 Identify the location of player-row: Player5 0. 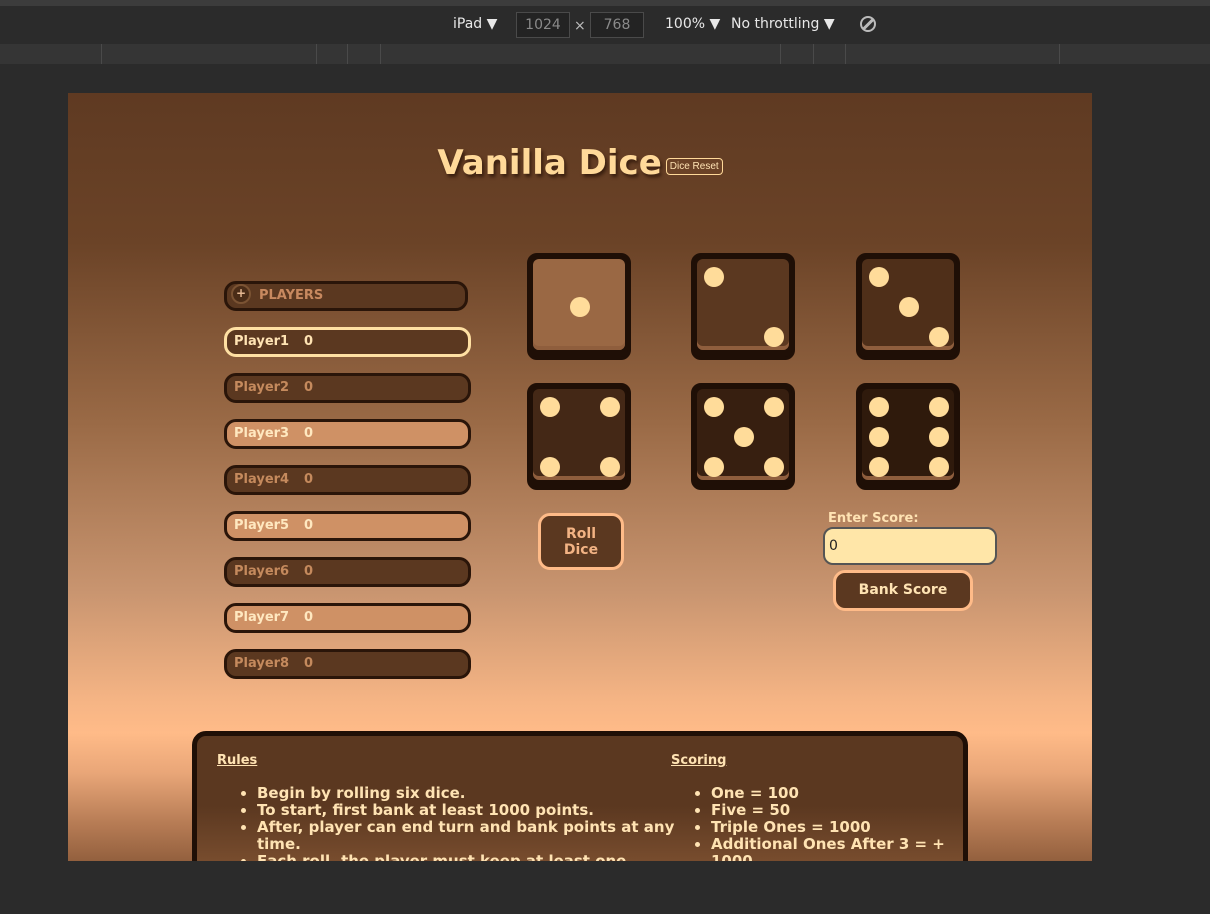
(347, 526).